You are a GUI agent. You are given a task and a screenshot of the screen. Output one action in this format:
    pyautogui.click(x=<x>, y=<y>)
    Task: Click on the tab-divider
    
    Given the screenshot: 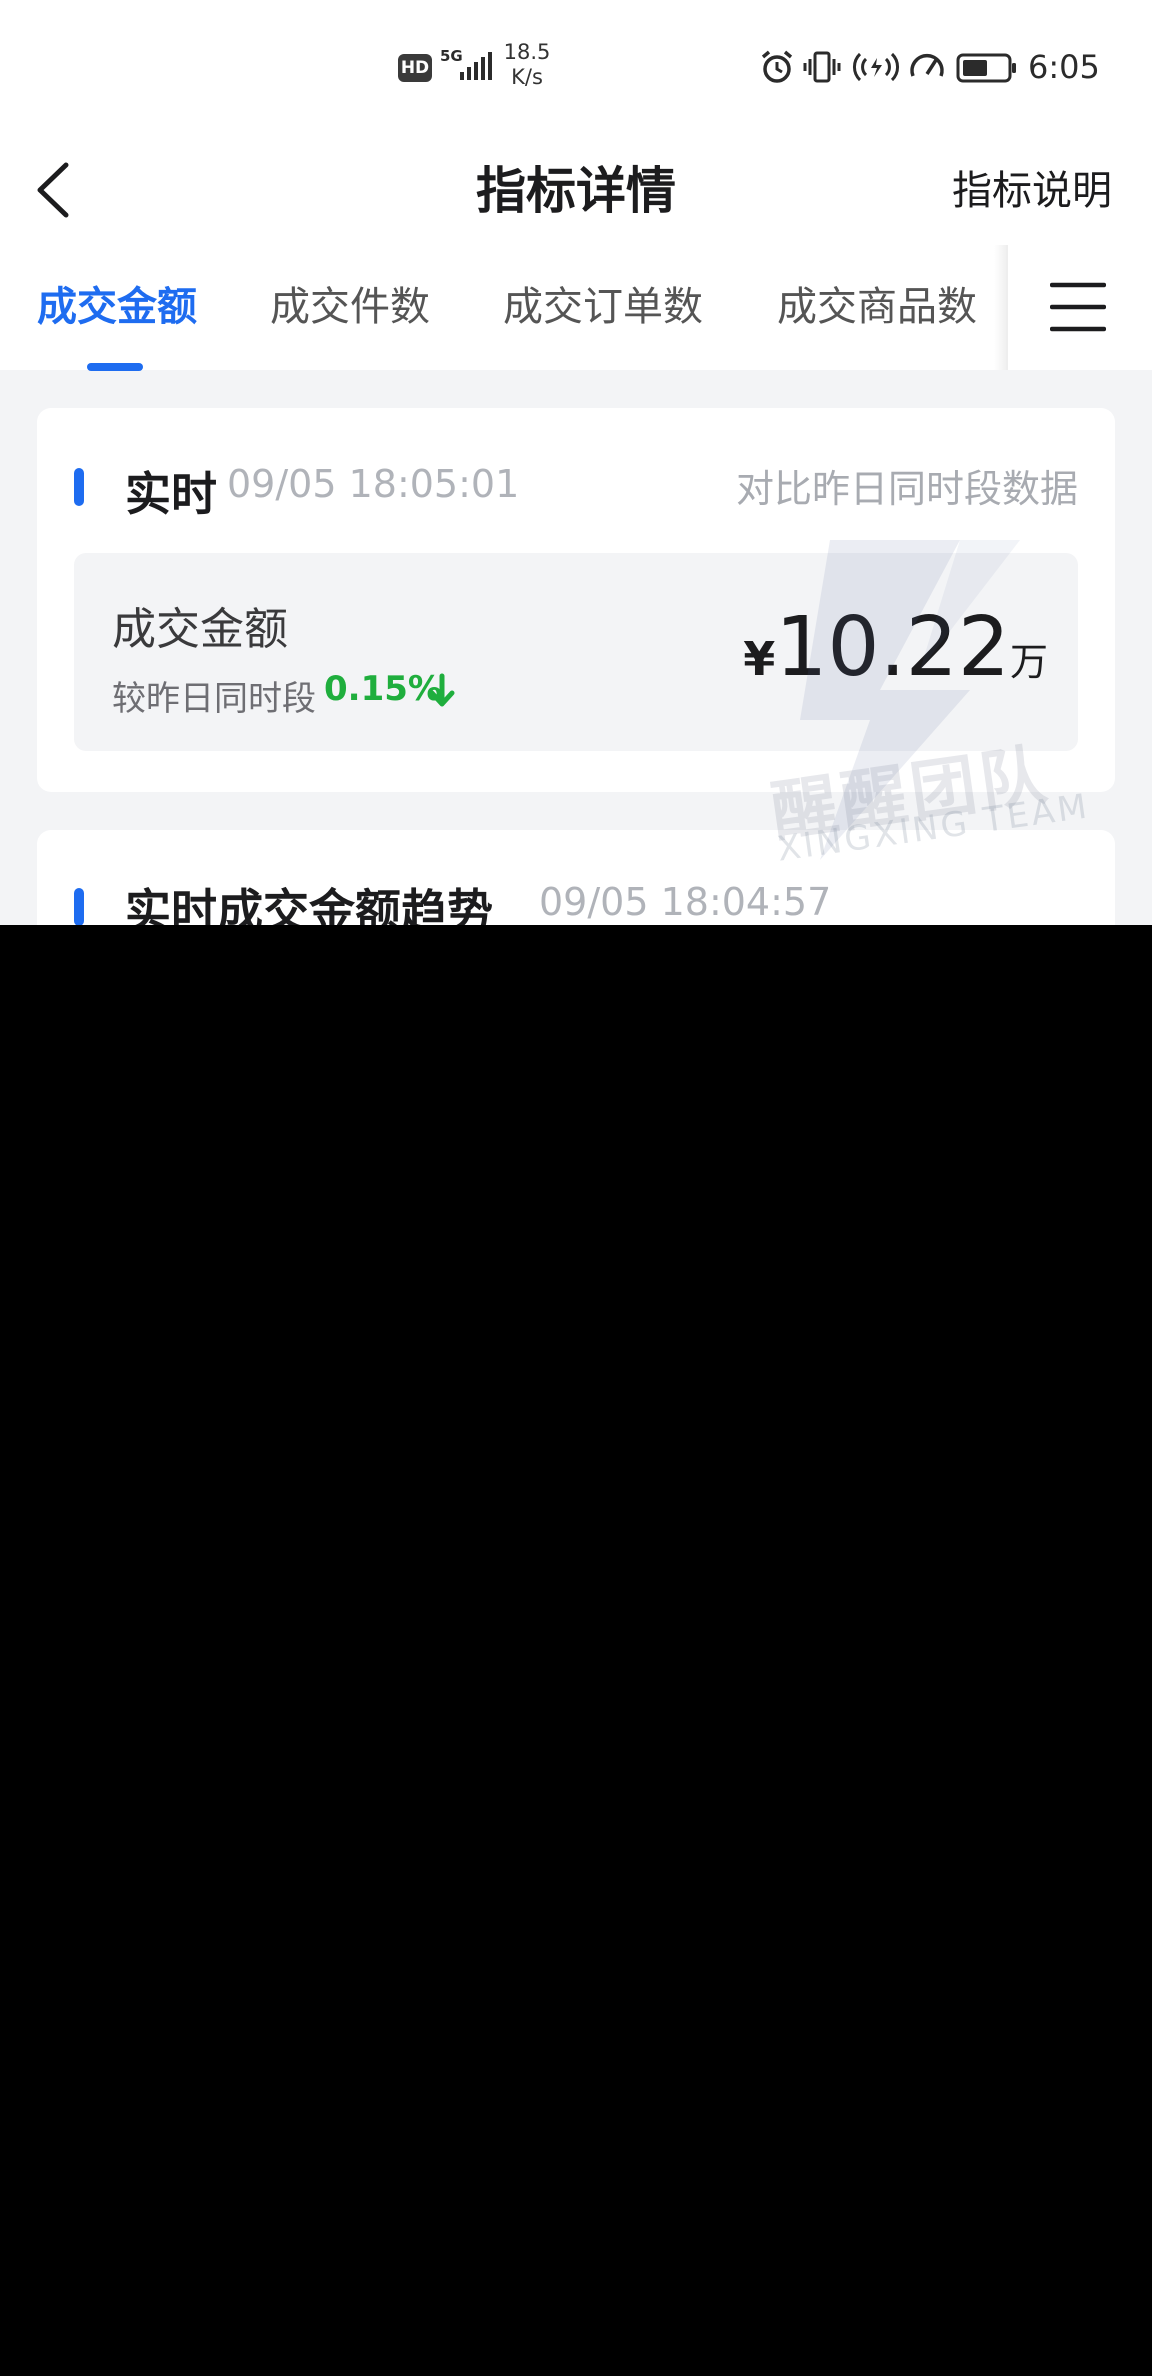 What is the action you would take?
    pyautogui.click(x=1001, y=307)
    